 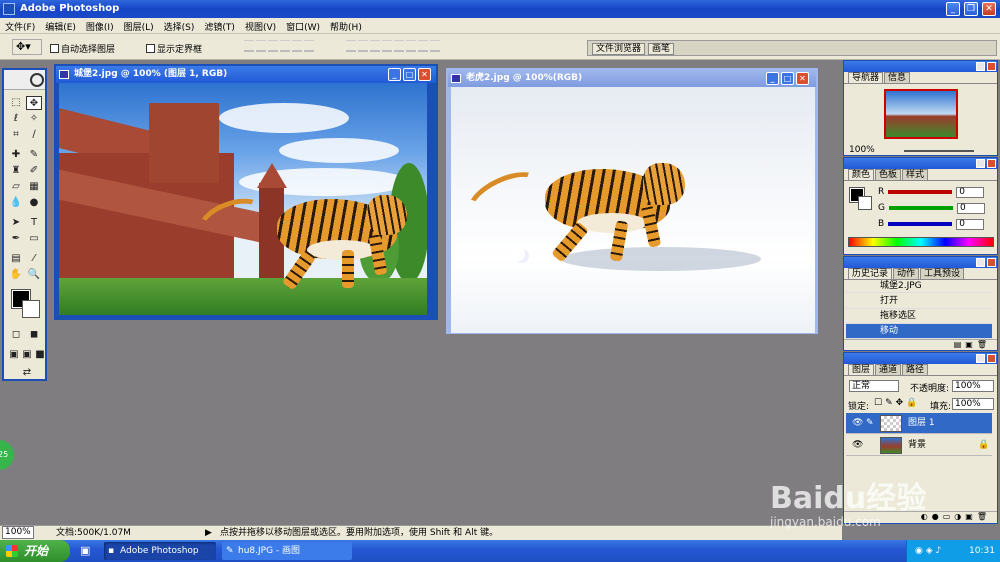 What do you see at coordinates (970, 208) in the screenshot?
I see `green-value: 0` at bounding box center [970, 208].